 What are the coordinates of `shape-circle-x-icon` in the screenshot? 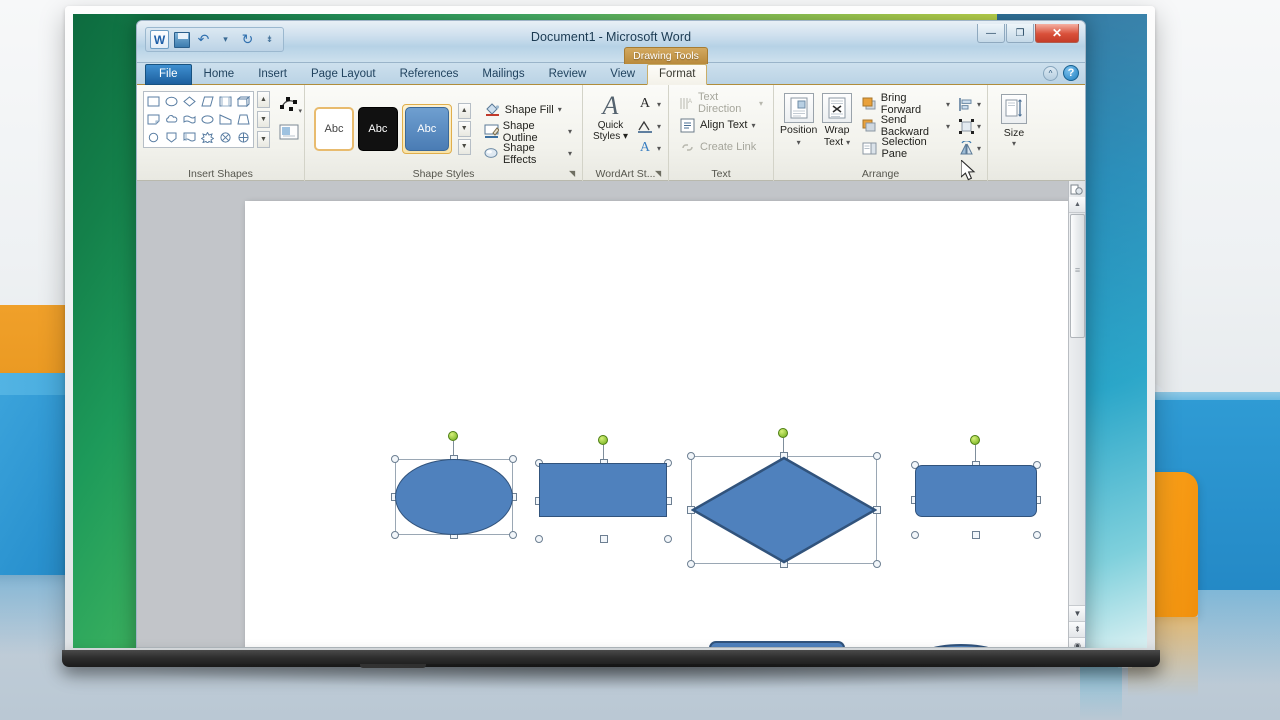 It's located at (225, 137).